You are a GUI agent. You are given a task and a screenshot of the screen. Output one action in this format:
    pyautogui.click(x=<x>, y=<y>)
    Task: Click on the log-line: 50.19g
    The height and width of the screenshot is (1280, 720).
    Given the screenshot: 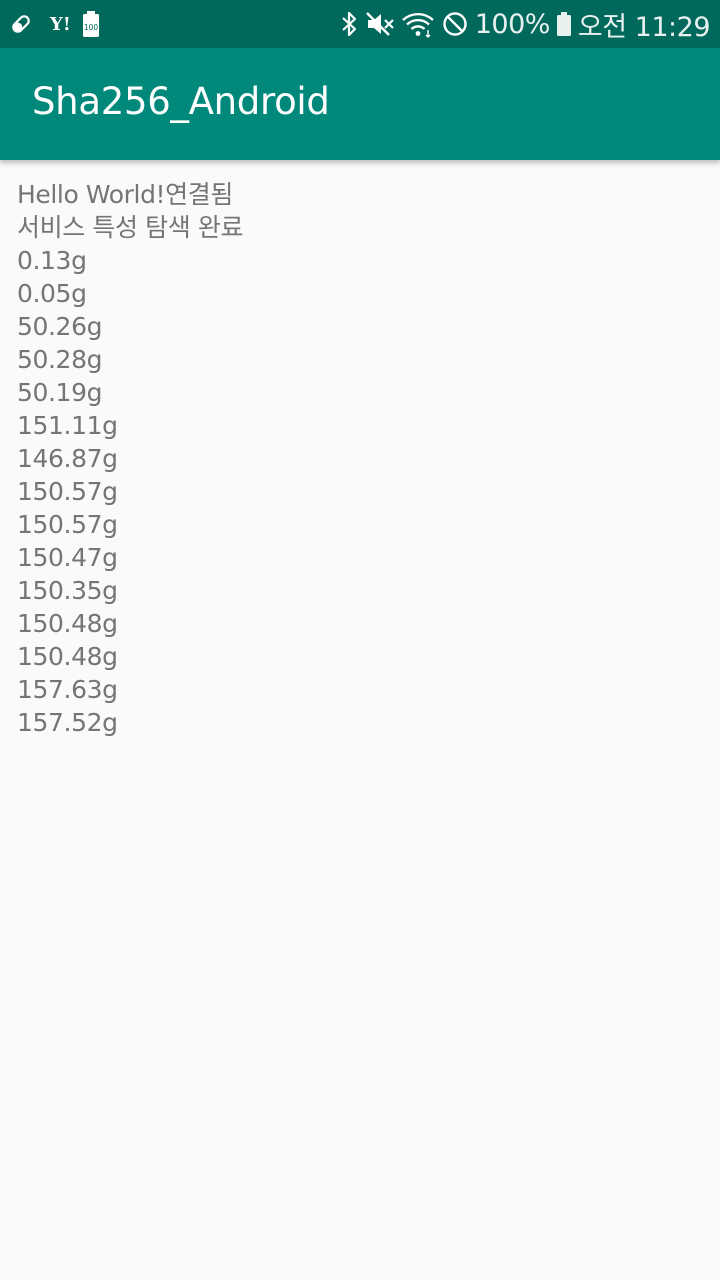 What is the action you would take?
    pyautogui.click(x=60, y=392)
    